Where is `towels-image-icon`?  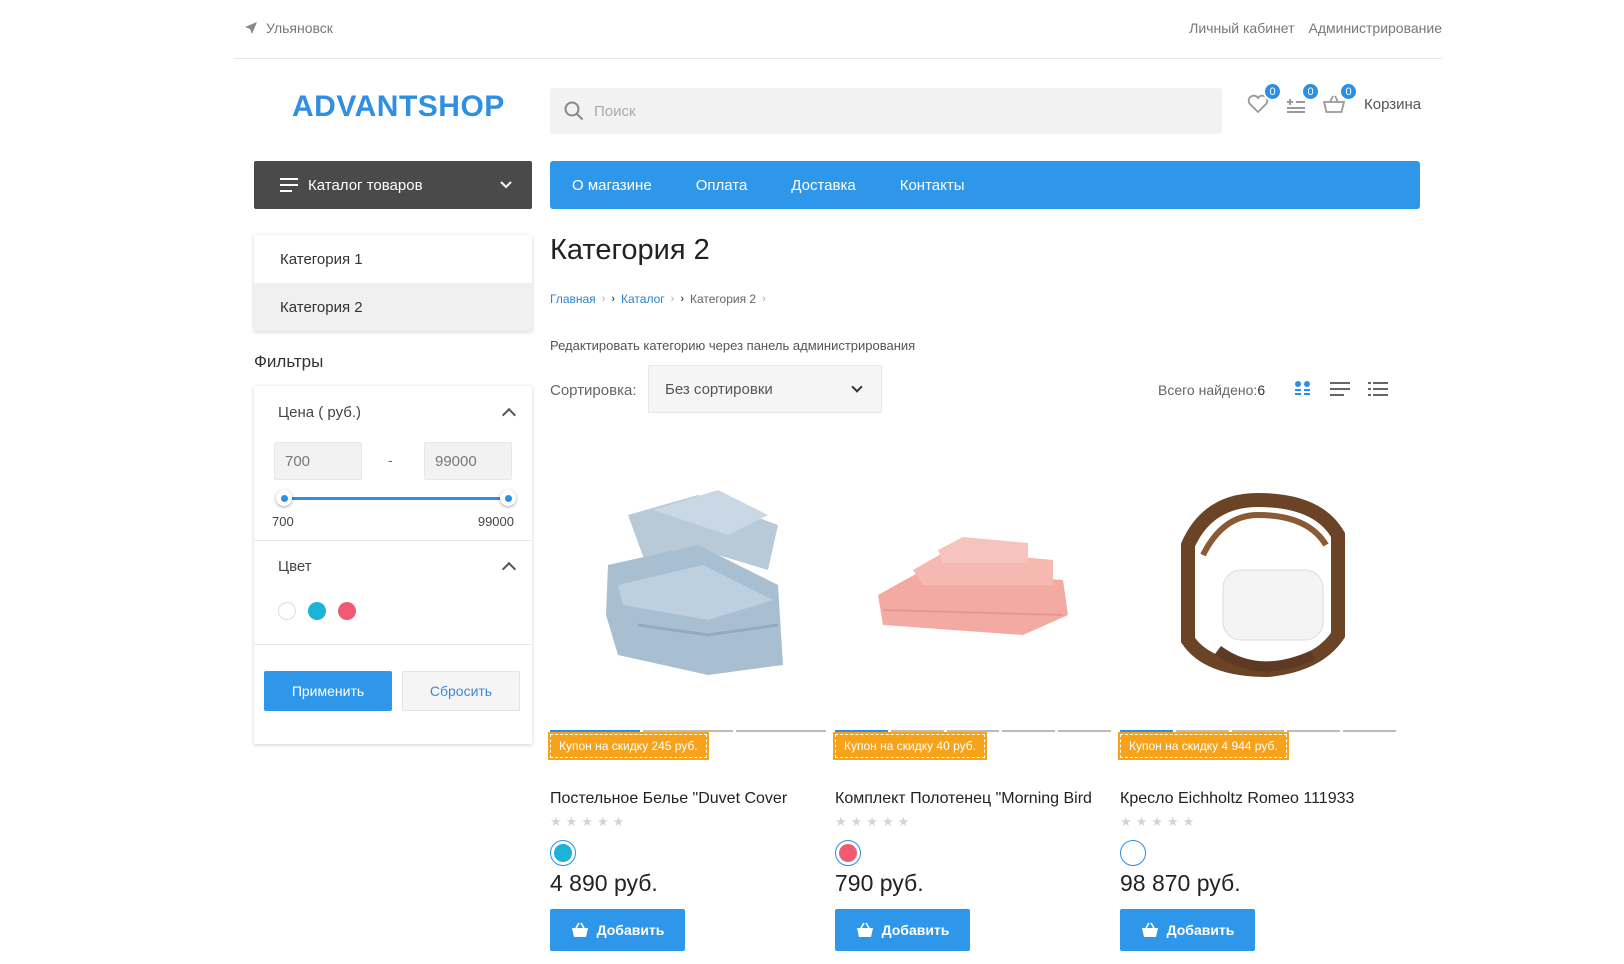
towels-image-icon is located at coordinates (973, 586).